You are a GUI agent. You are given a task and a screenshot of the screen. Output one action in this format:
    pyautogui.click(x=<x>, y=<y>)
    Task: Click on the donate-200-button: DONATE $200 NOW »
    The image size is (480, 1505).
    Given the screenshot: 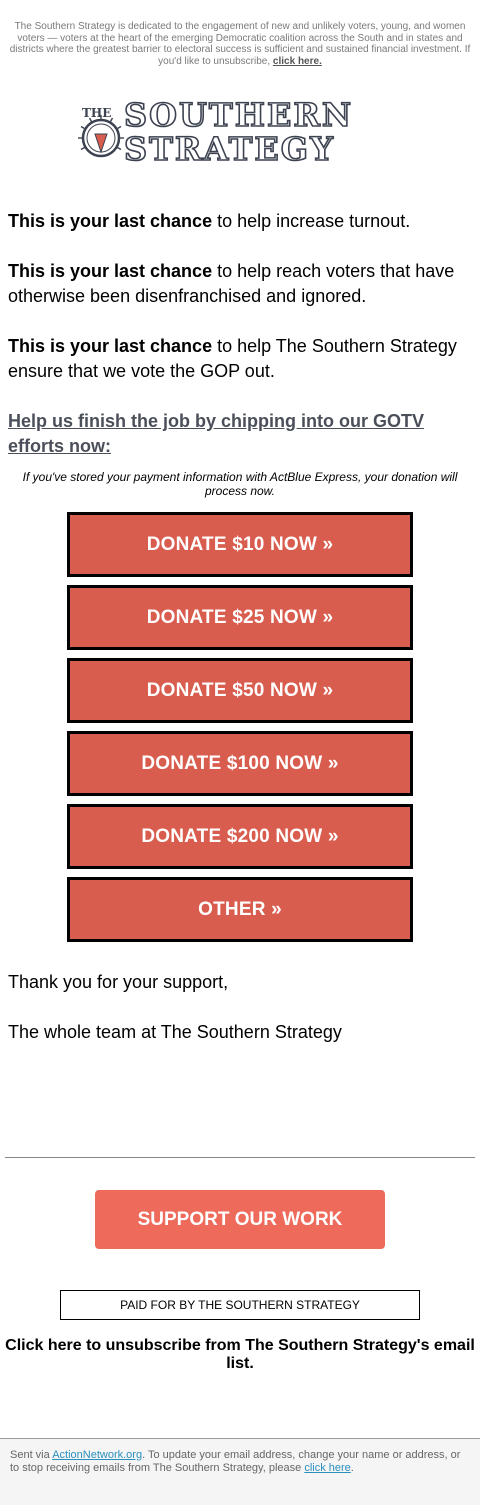 What is the action you would take?
    pyautogui.click(x=240, y=836)
    